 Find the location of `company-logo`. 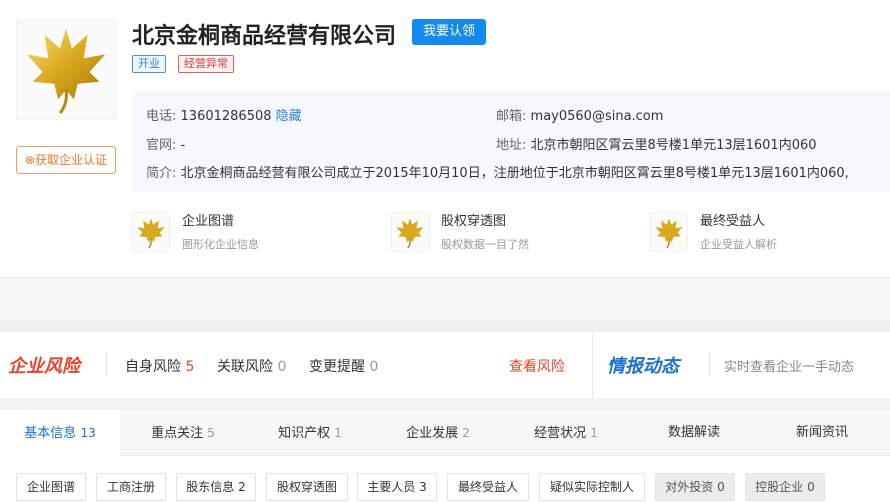

company-logo is located at coordinates (66, 70).